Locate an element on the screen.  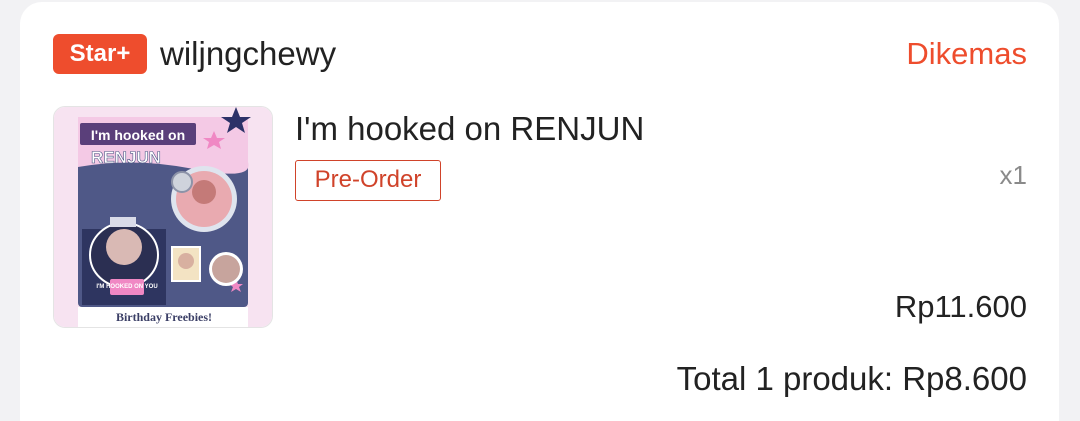
image-sticker: I'M HOOKED ON YOU is located at coordinates (126, 287).